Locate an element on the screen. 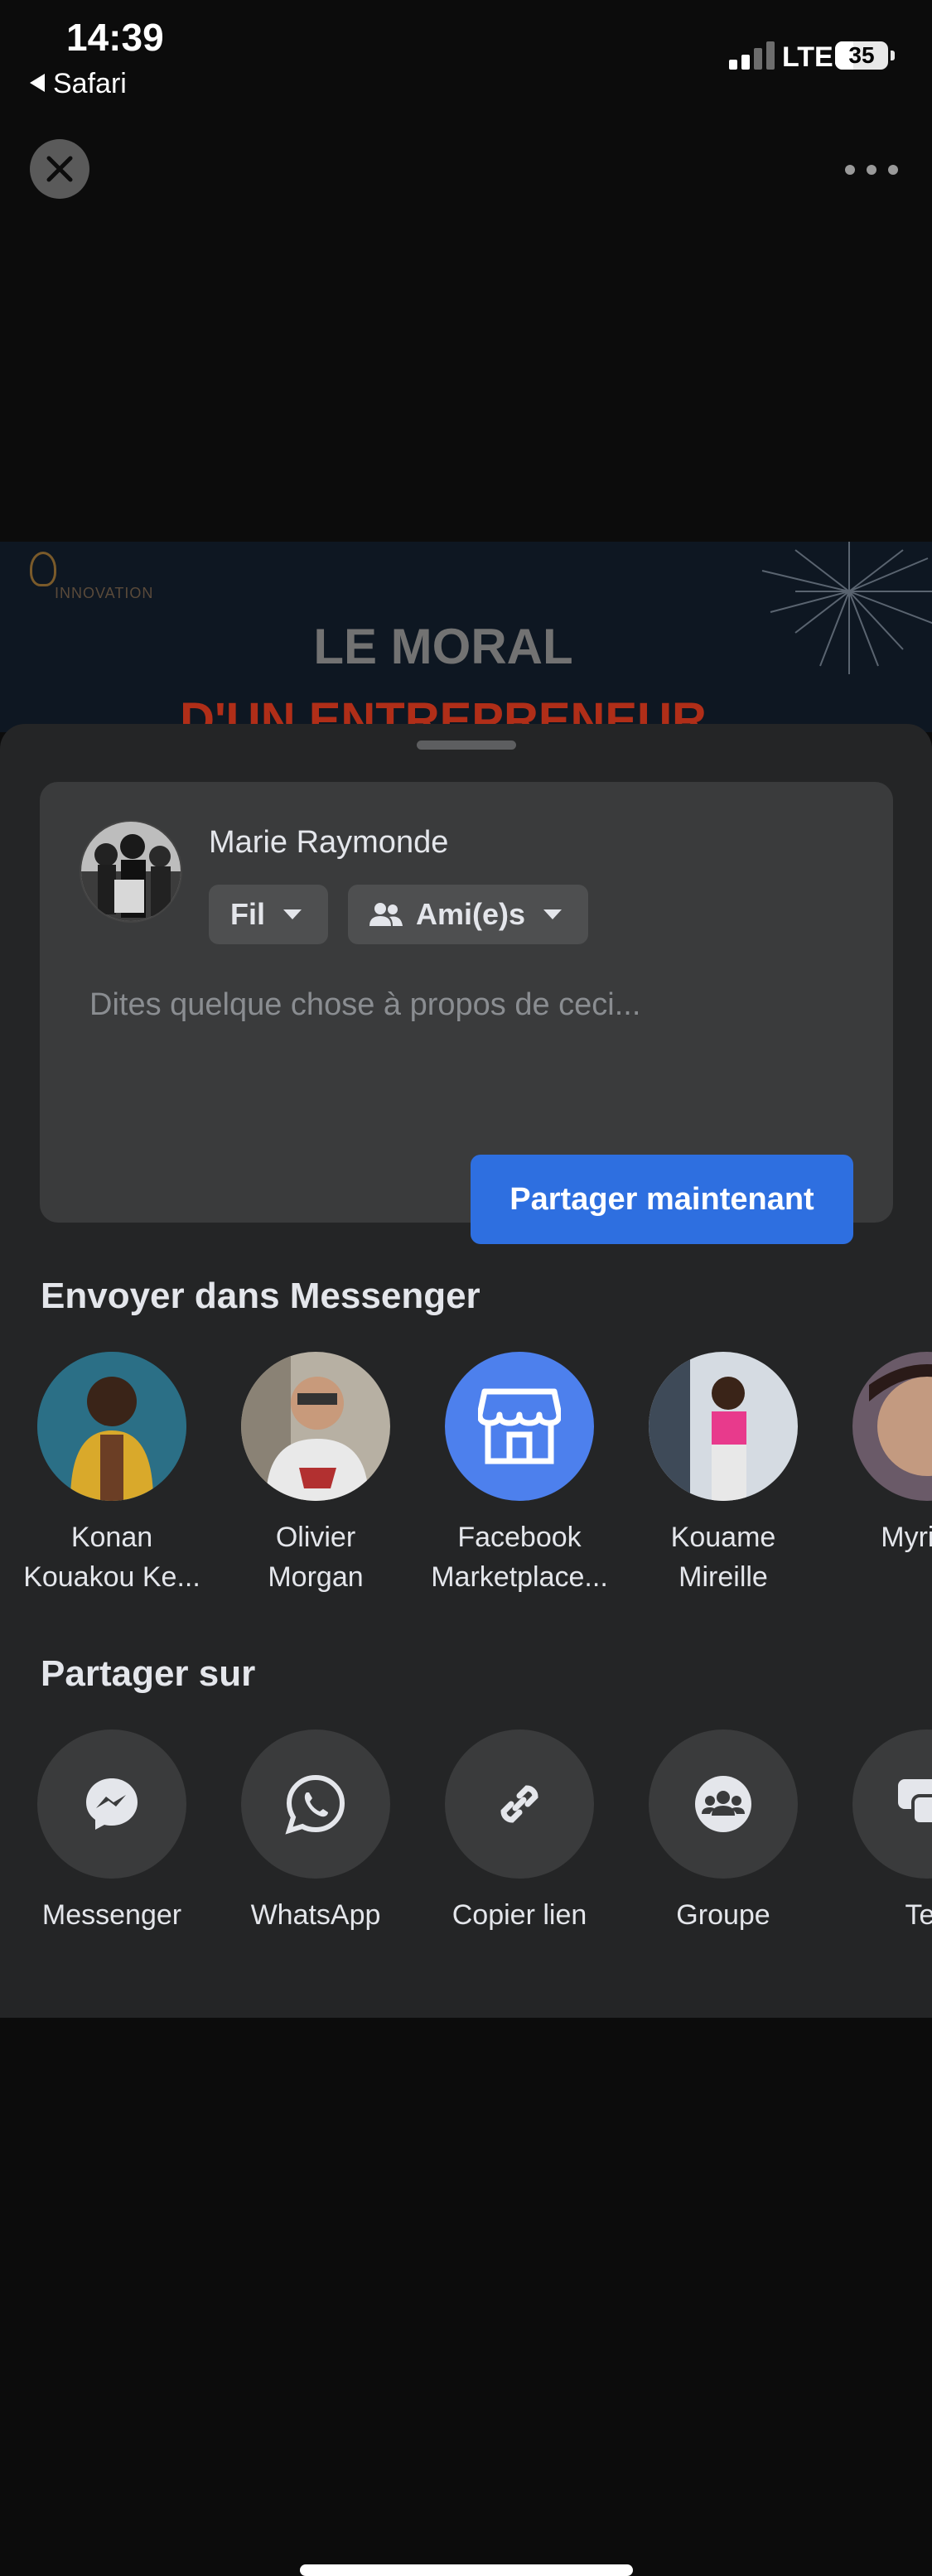 The image size is (932, 2576). share-target-label: Copier lien is located at coordinates (519, 1915).